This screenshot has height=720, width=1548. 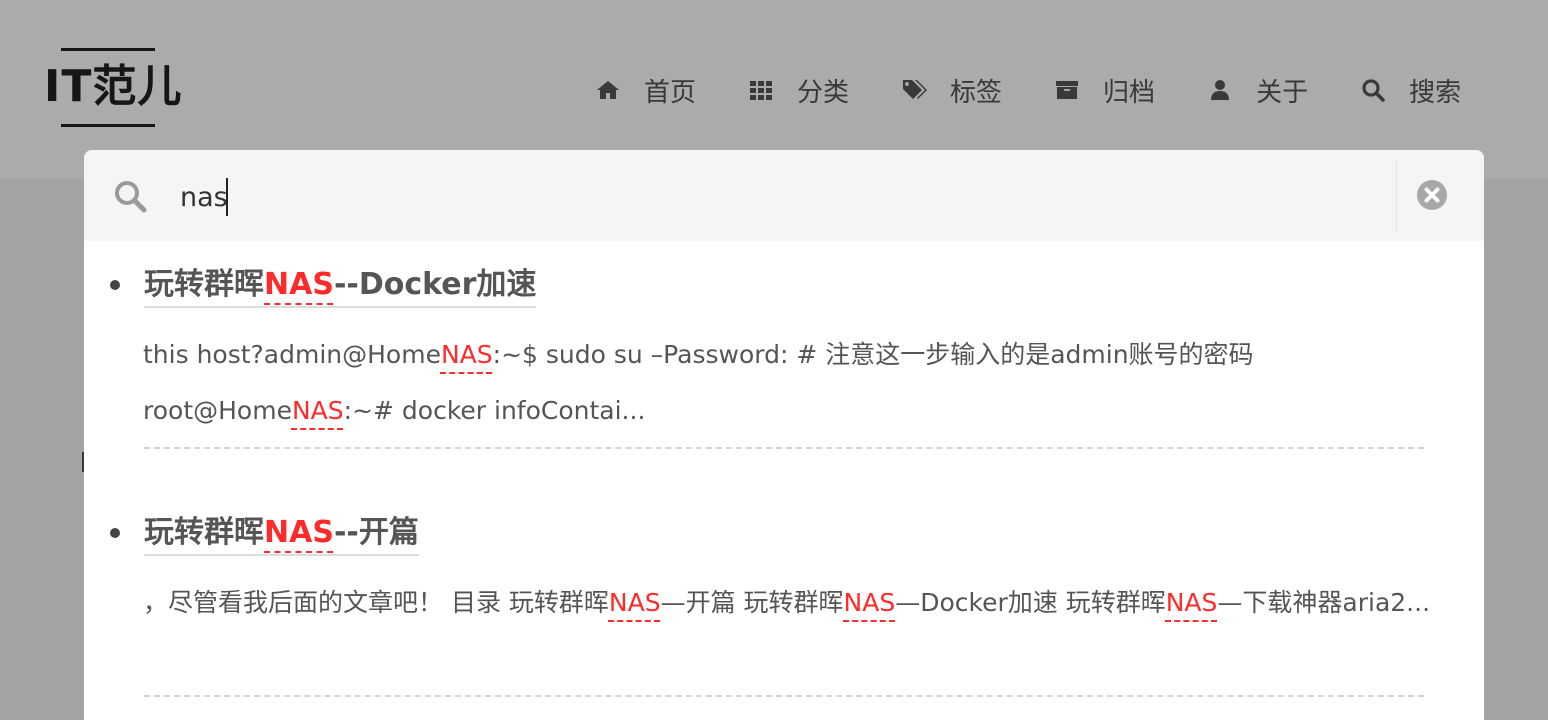 I want to click on snippet-part: —开篇 玩转群晖, so click(x=752, y=602).